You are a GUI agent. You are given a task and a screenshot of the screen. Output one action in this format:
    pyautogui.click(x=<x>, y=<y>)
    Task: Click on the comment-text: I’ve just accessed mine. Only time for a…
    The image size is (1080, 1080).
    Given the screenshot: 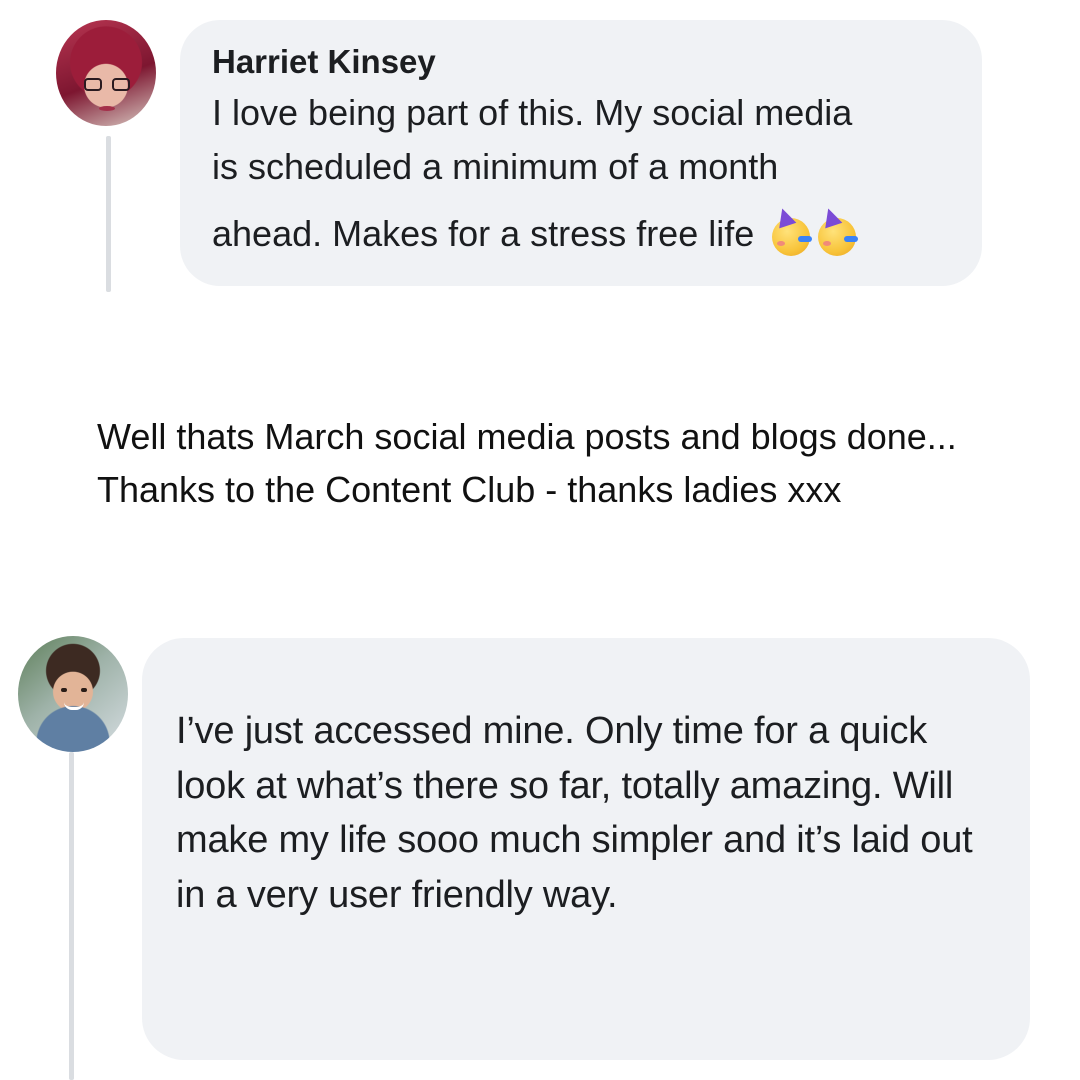 What is the action you would take?
    pyautogui.click(x=574, y=813)
    